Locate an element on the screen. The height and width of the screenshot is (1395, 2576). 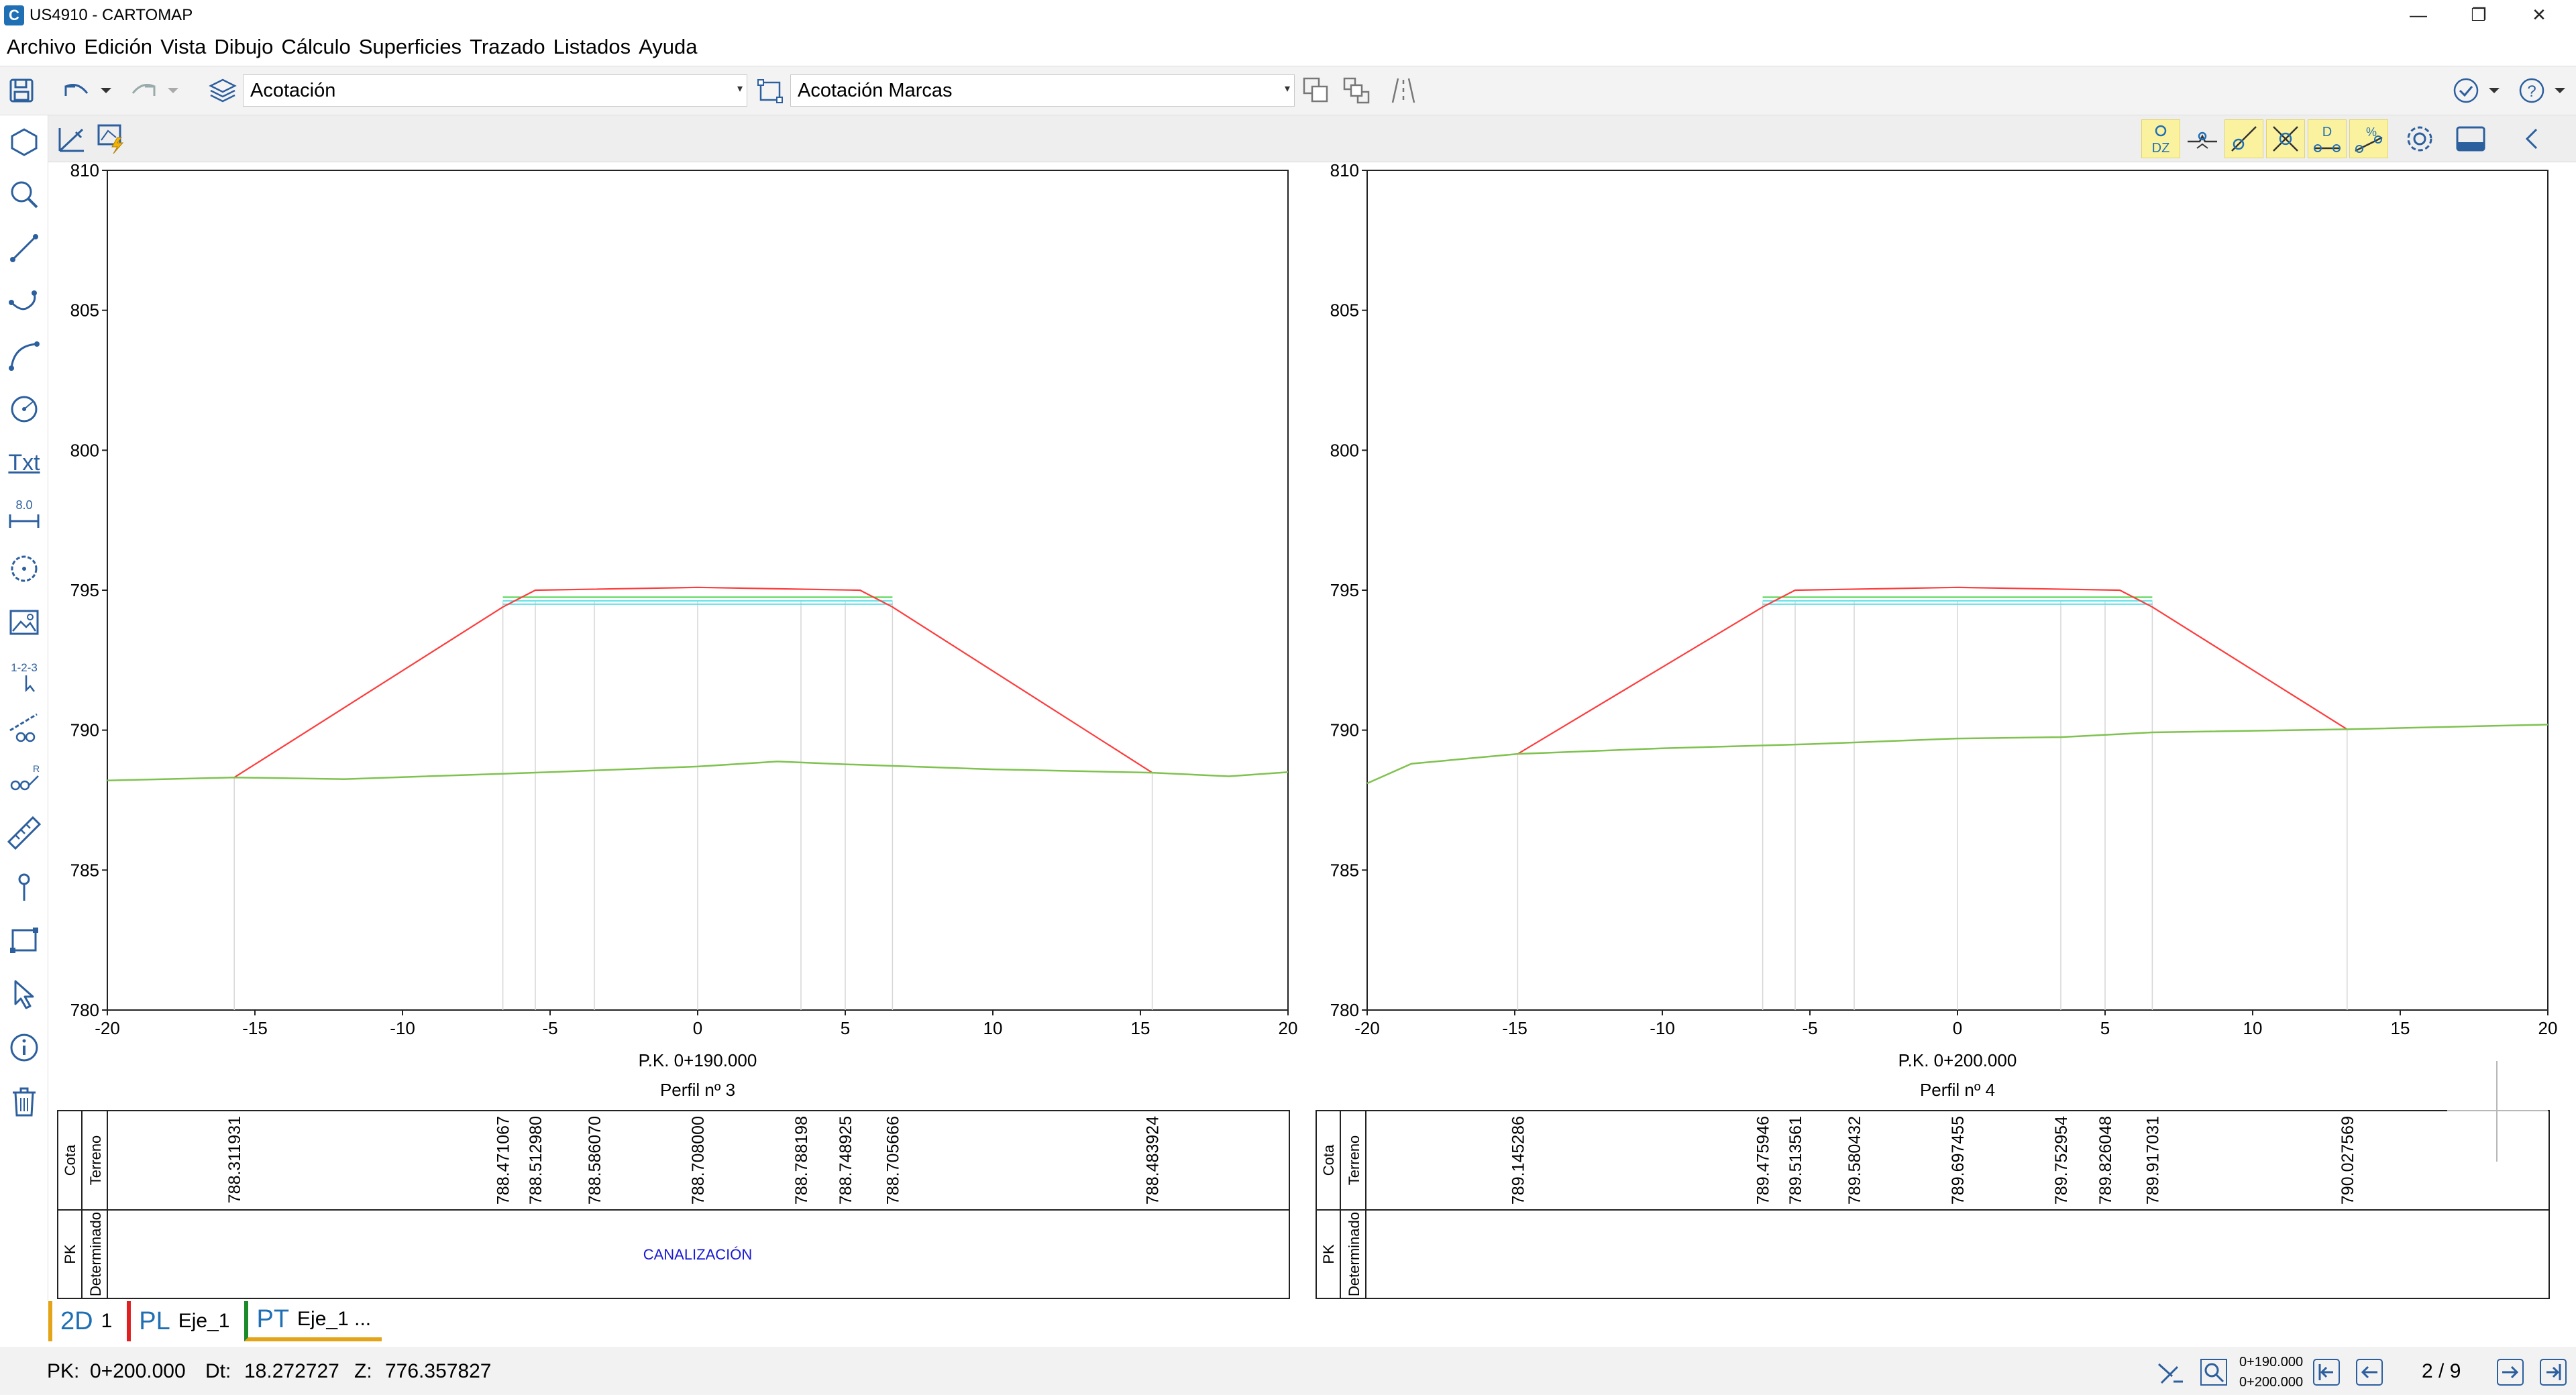
title-bar: C US4910 - CARTOMAP — ❐ ✕ is located at coordinates (1288, 15).